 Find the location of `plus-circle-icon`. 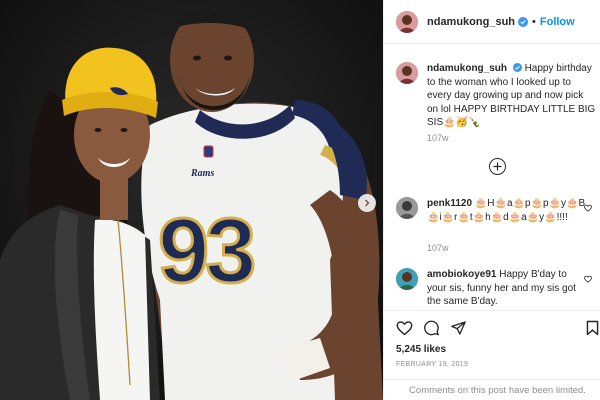

plus-circle-icon is located at coordinates (497, 166).